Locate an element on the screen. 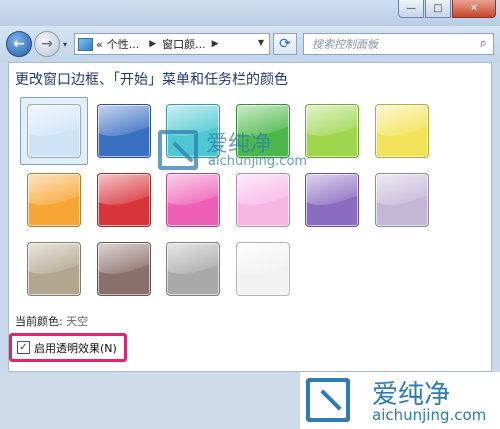 The height and width of the screenshot is (429, 500). transparency-label: 启用透明效果(N) is located at coordinates (75, 348).